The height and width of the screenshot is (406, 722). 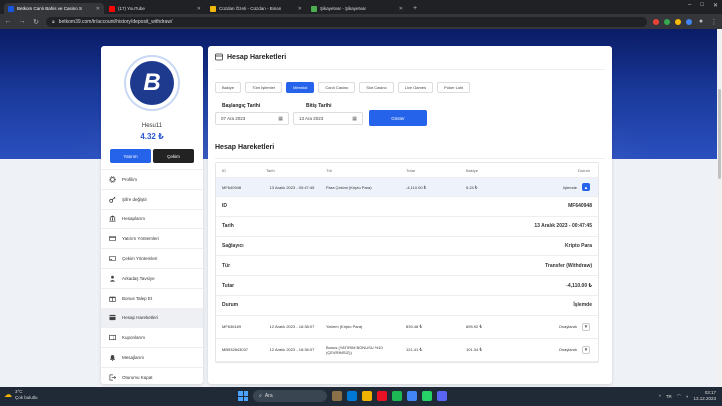 What do you see at coordinates (411, 170) in the screenshot?
I see `header-amount: Tutar` at bounding box center [411, 170].